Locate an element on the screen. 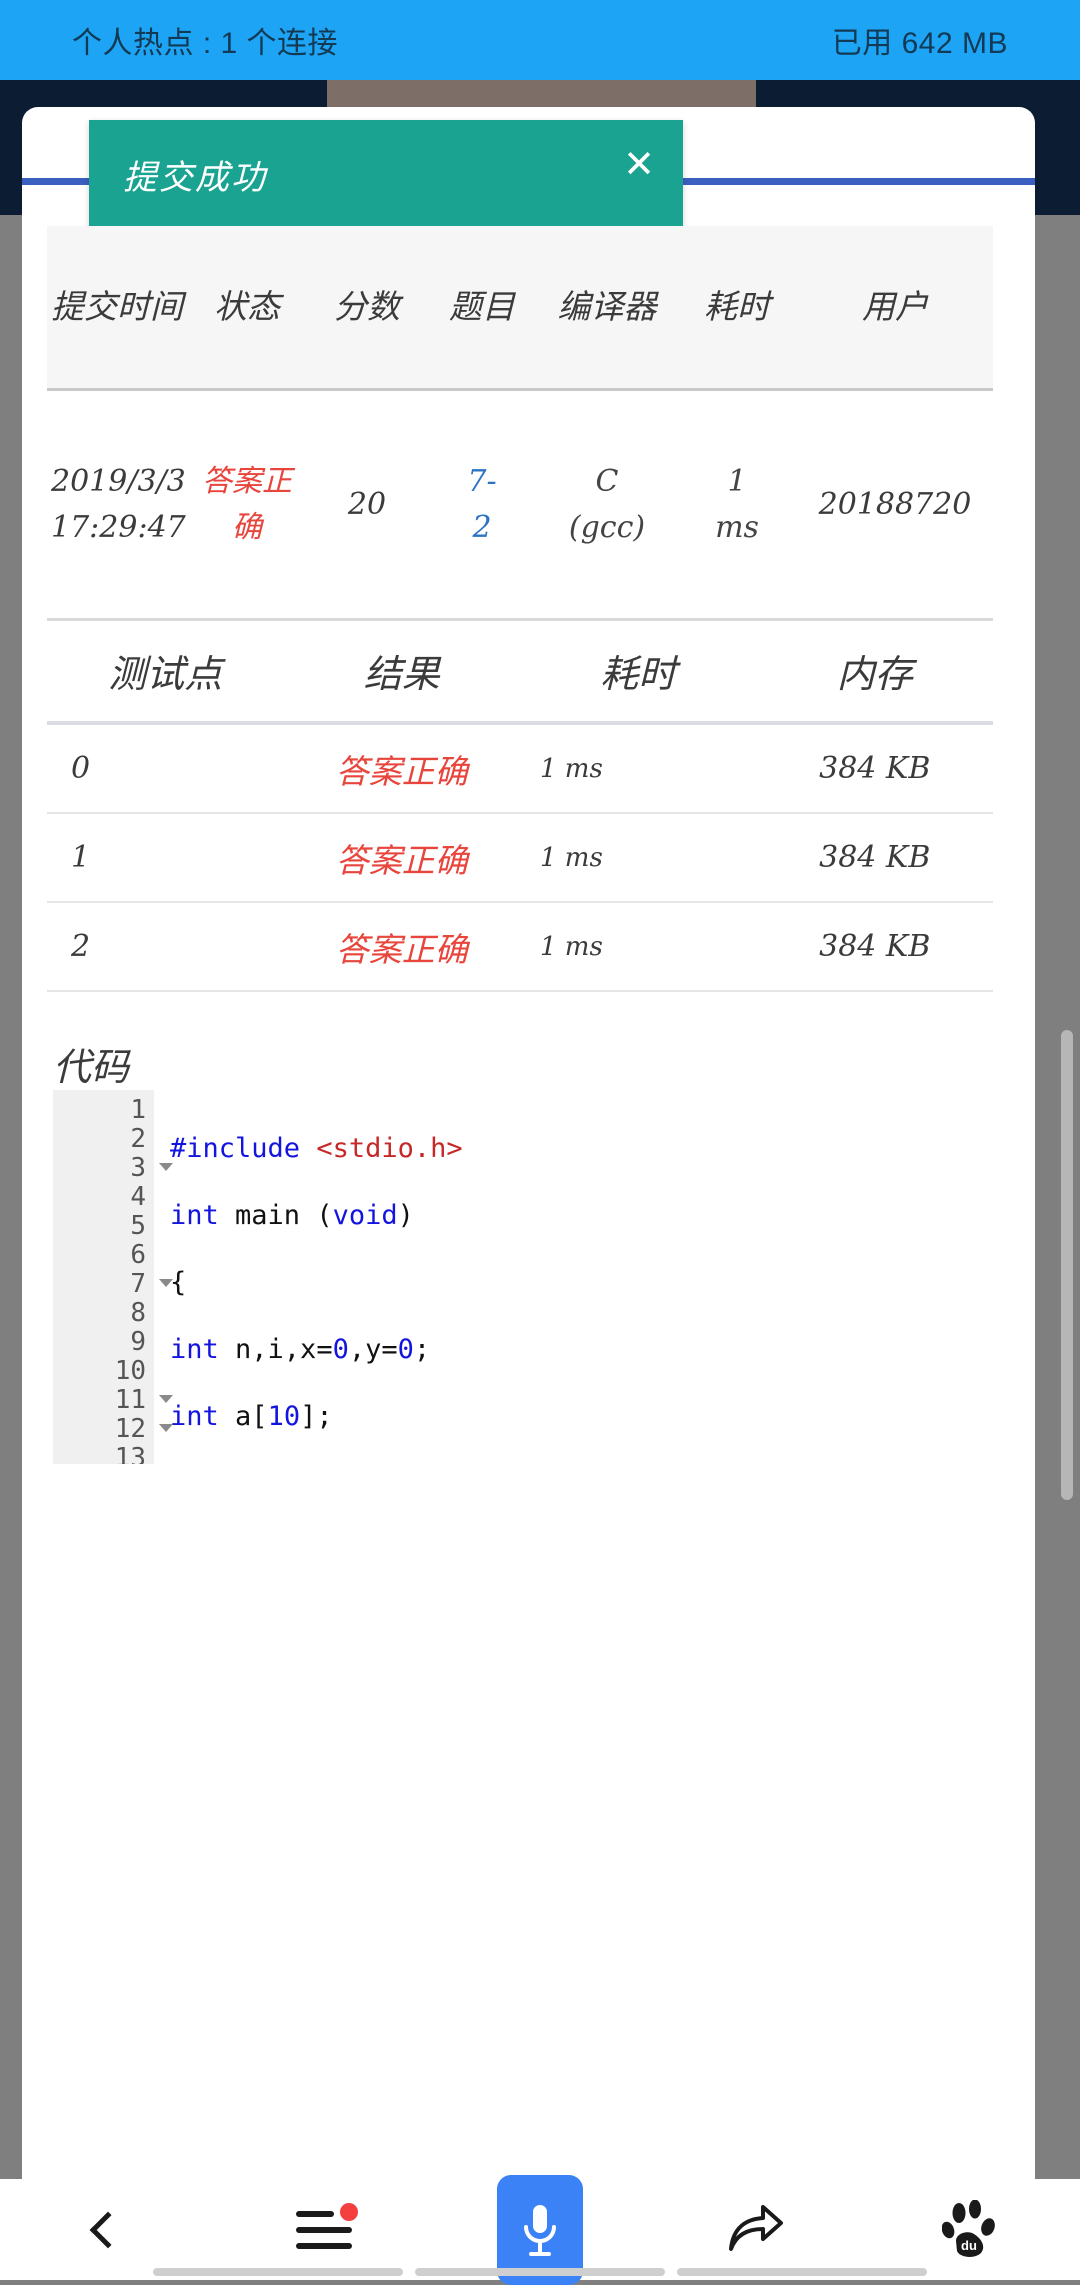 Image resolution: width=1080 pixels, height=2285 pixels. testpoint-table-header: 测试点 结果 耗时 内存 is located at coordinates (520, 672).